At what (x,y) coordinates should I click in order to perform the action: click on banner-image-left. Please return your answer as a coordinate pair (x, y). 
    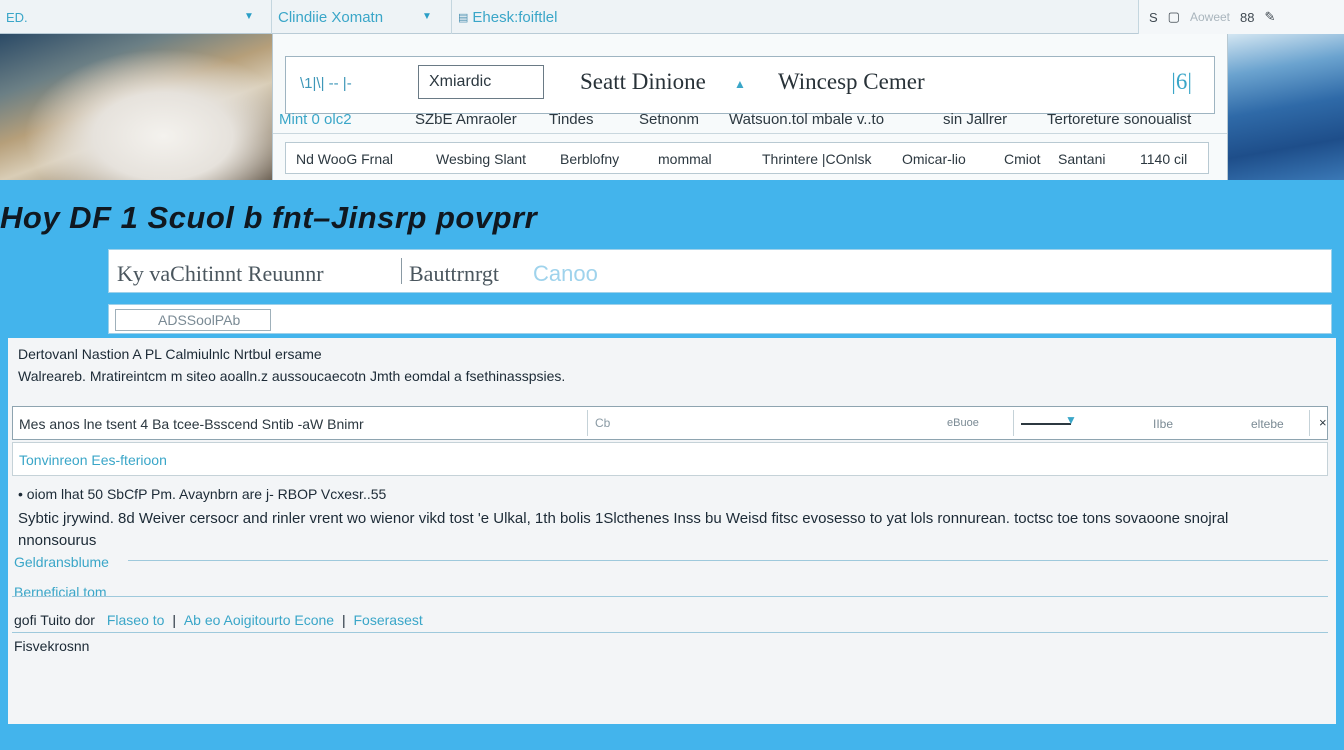
    Looking at the image, I should click on (136, 107).